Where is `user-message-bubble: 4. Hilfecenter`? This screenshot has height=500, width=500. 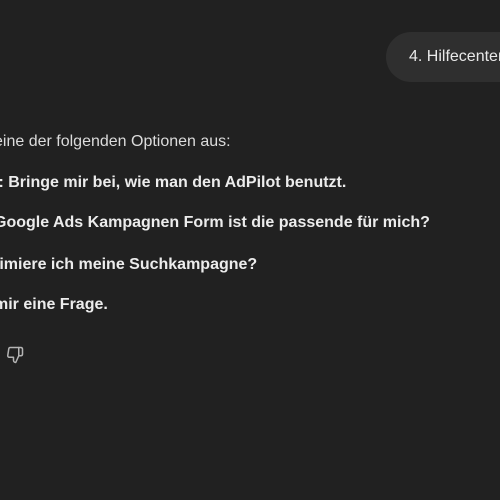 user-message-bubble: 4. Hilfecenter is located at coordinates (443, 57).